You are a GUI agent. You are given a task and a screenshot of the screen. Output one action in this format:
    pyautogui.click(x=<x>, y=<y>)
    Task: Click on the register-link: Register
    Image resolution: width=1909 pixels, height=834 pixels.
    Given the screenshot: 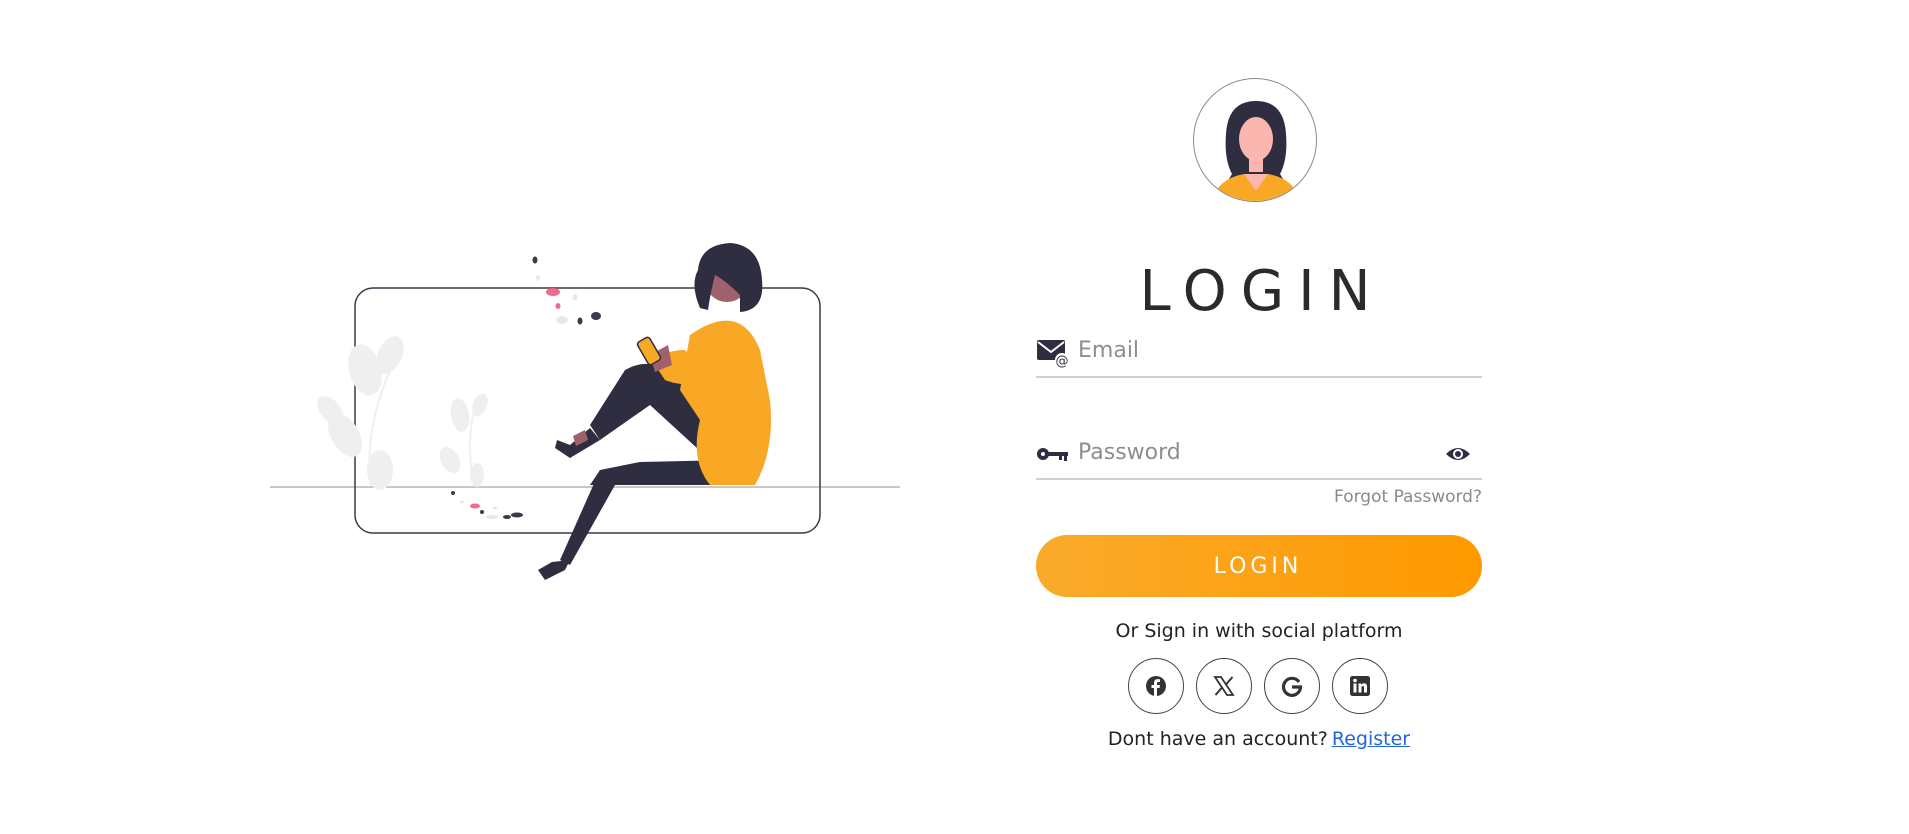 What is the action you would take?
    pyautogui.click(x=1371, y=739)
    